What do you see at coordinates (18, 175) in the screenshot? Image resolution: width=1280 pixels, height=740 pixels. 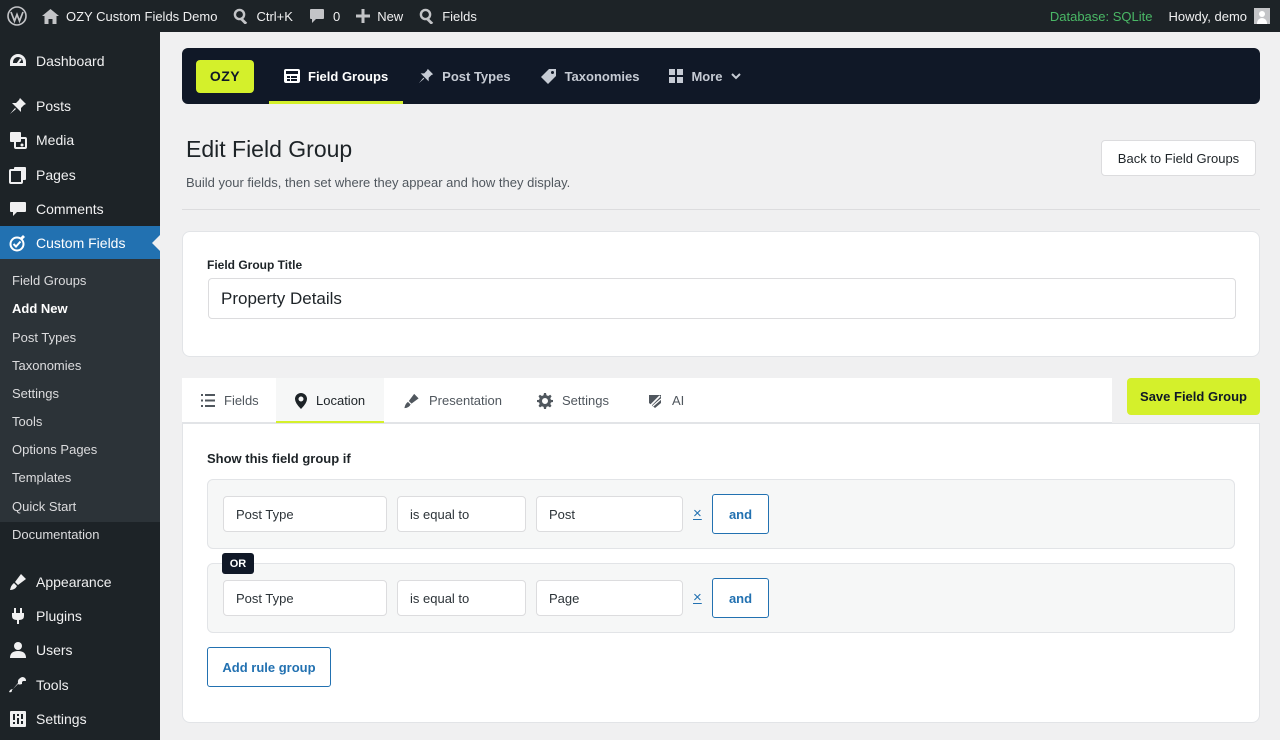 I see `pages-icon` at bounding box center [18, 175].